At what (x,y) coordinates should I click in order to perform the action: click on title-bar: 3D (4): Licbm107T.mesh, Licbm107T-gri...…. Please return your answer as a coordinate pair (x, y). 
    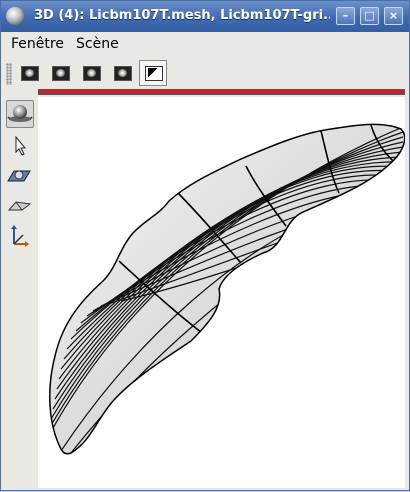
    Looking at the image, I should click on (205, 16).